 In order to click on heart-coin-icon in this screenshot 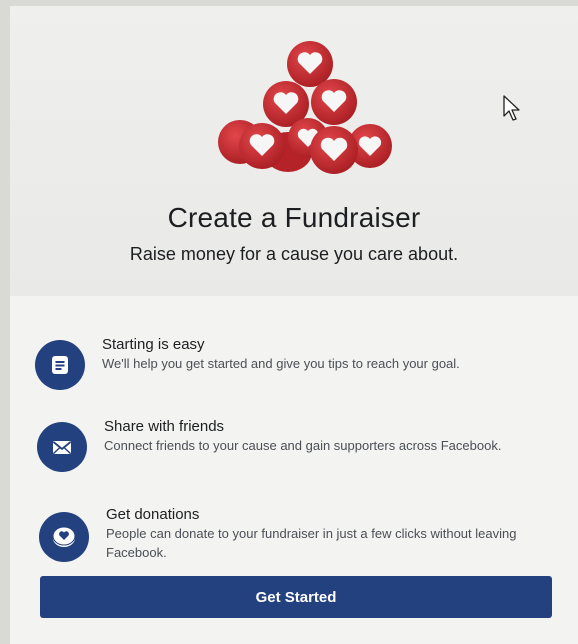, I will do `click(64, 537)`.